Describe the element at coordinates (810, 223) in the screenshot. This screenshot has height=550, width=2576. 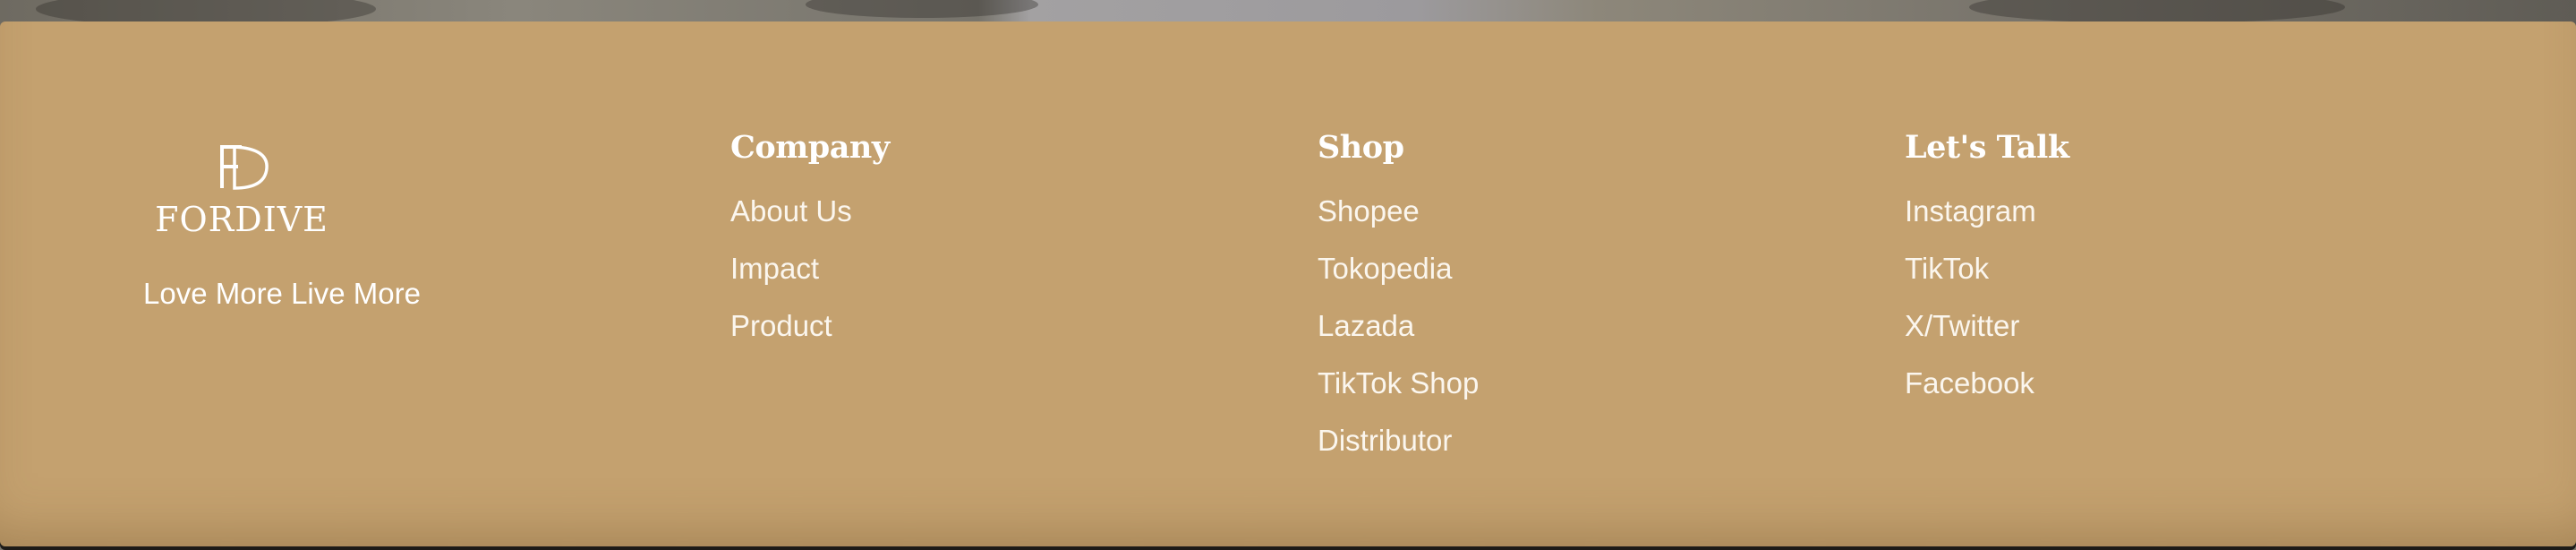
I see `footer-link-about-us: About Us` at that location.